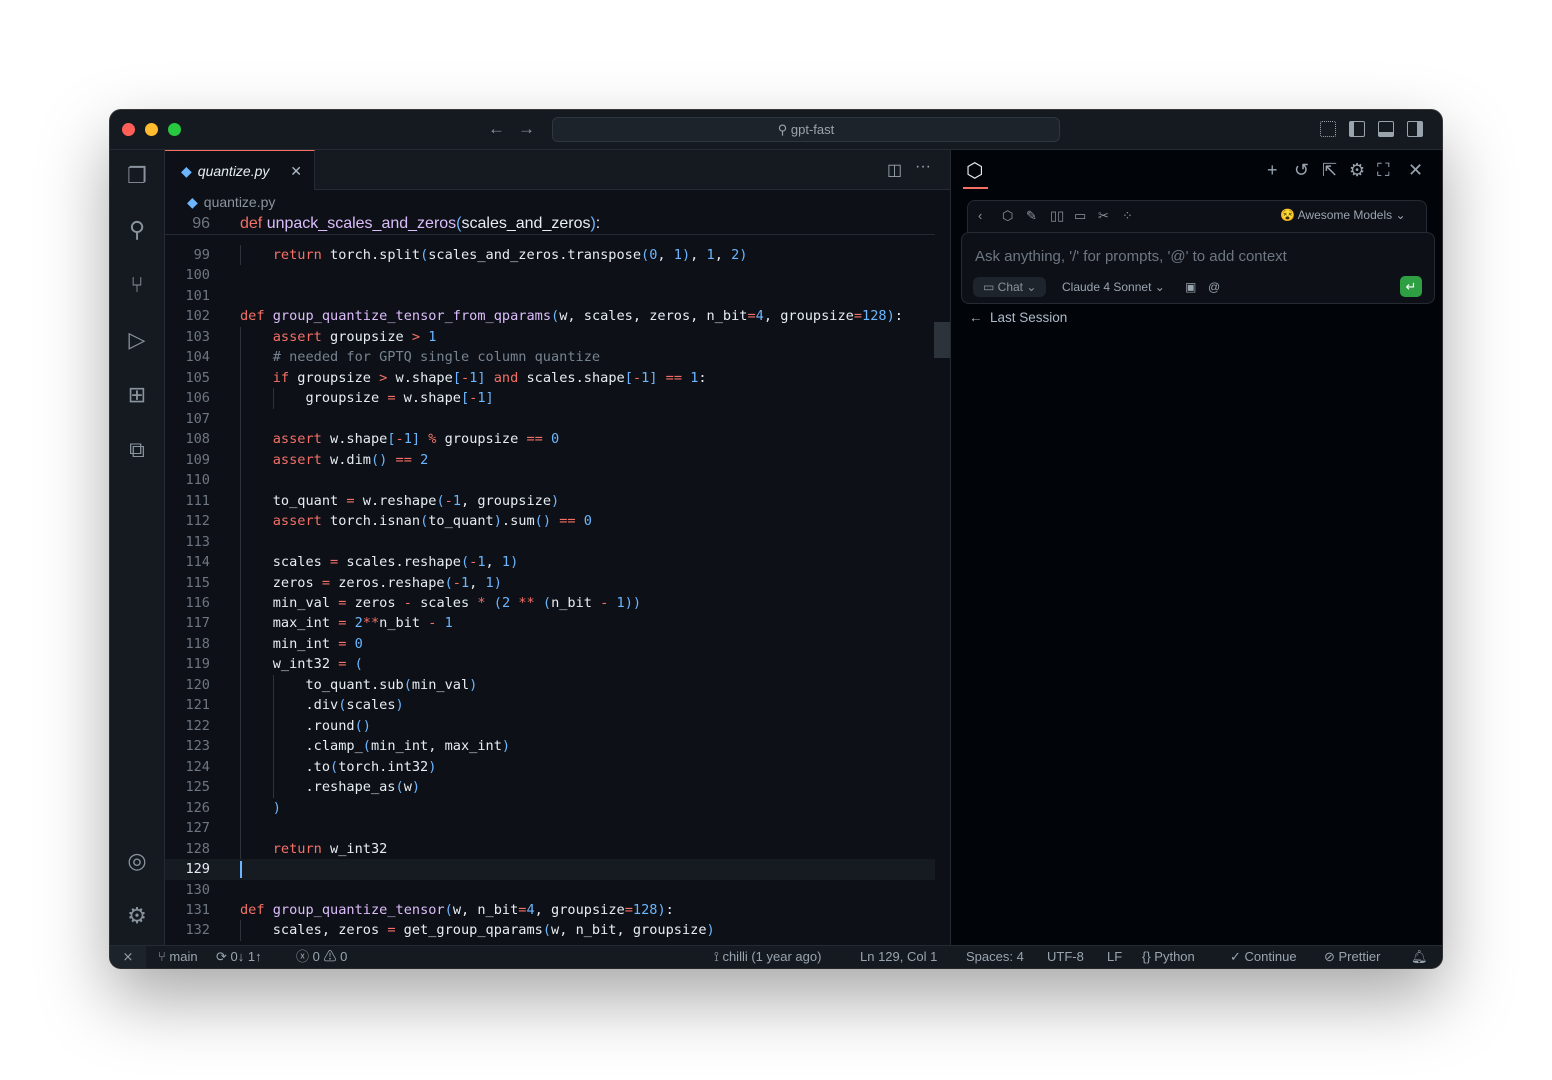 Image resolution: width=1552 pixels, height=1080 pixels. What do you see at coordinates (1383, 170) in the screenshot?
I see `fullscreen-icon: ⛶` at bounding box center [1383, 170].